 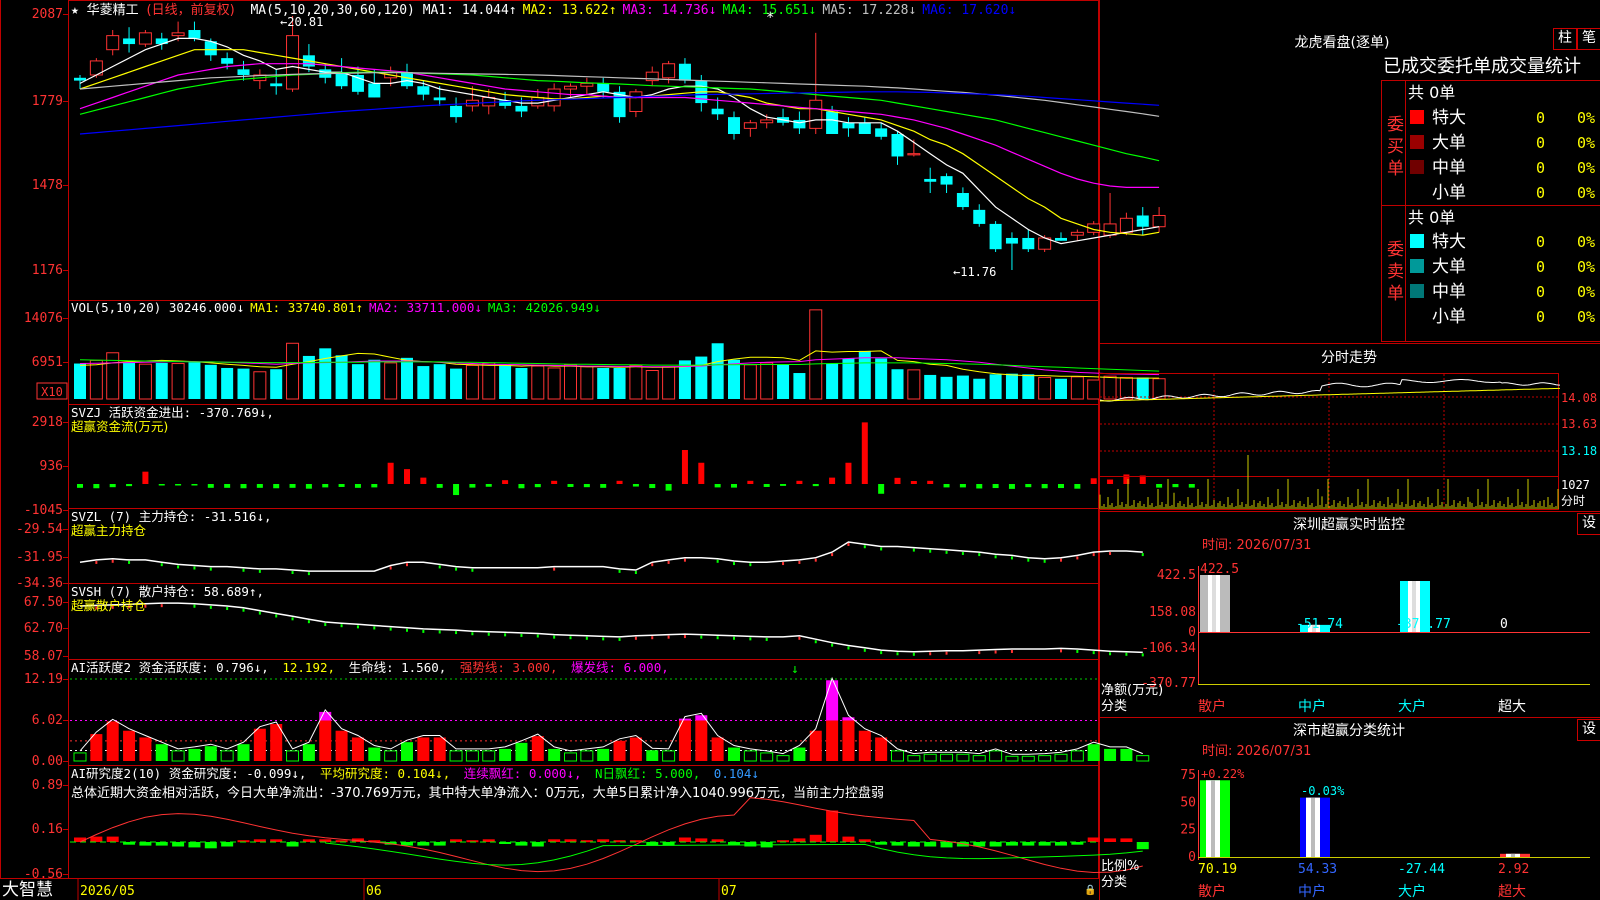 I want to click on ai_research-ytick-1: 0.16, so click(x=47, y=829).